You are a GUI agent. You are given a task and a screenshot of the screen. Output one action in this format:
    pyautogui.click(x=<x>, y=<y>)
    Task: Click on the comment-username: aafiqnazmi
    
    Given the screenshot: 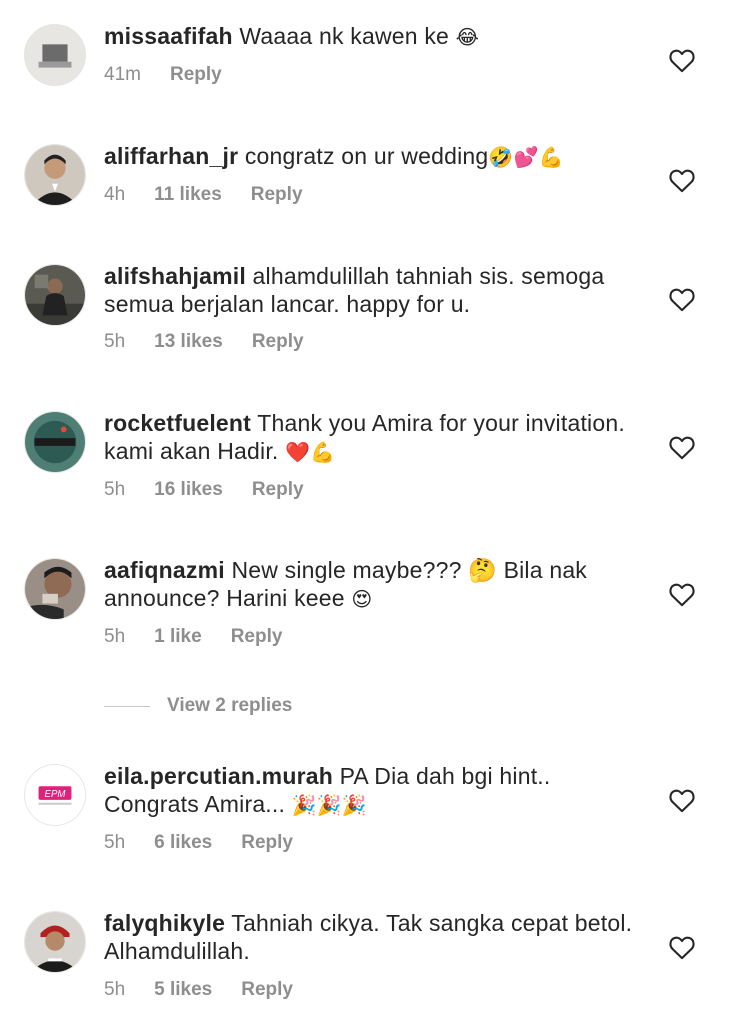 What is the action you would take?
    pyautogui.click(x=164, y=570)
    